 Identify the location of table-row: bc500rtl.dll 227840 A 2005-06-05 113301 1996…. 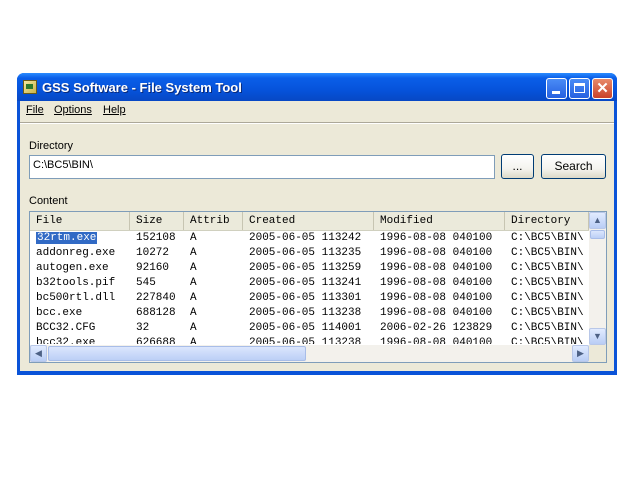
(309, 298).